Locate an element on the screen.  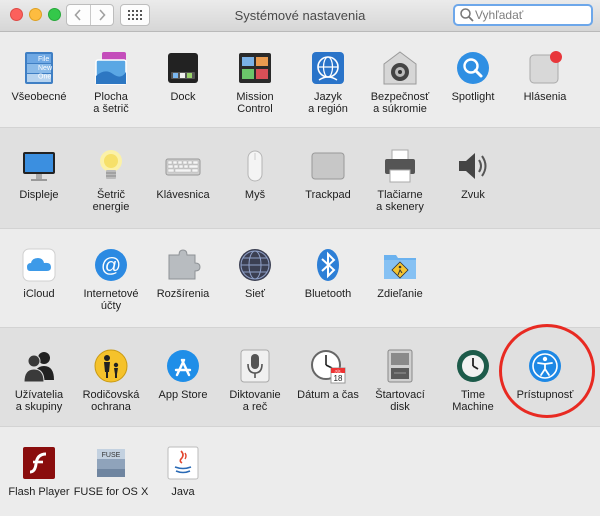
pref-security-privacy: Bezpečnosť a súkromie is located at coordinates (400, 82).